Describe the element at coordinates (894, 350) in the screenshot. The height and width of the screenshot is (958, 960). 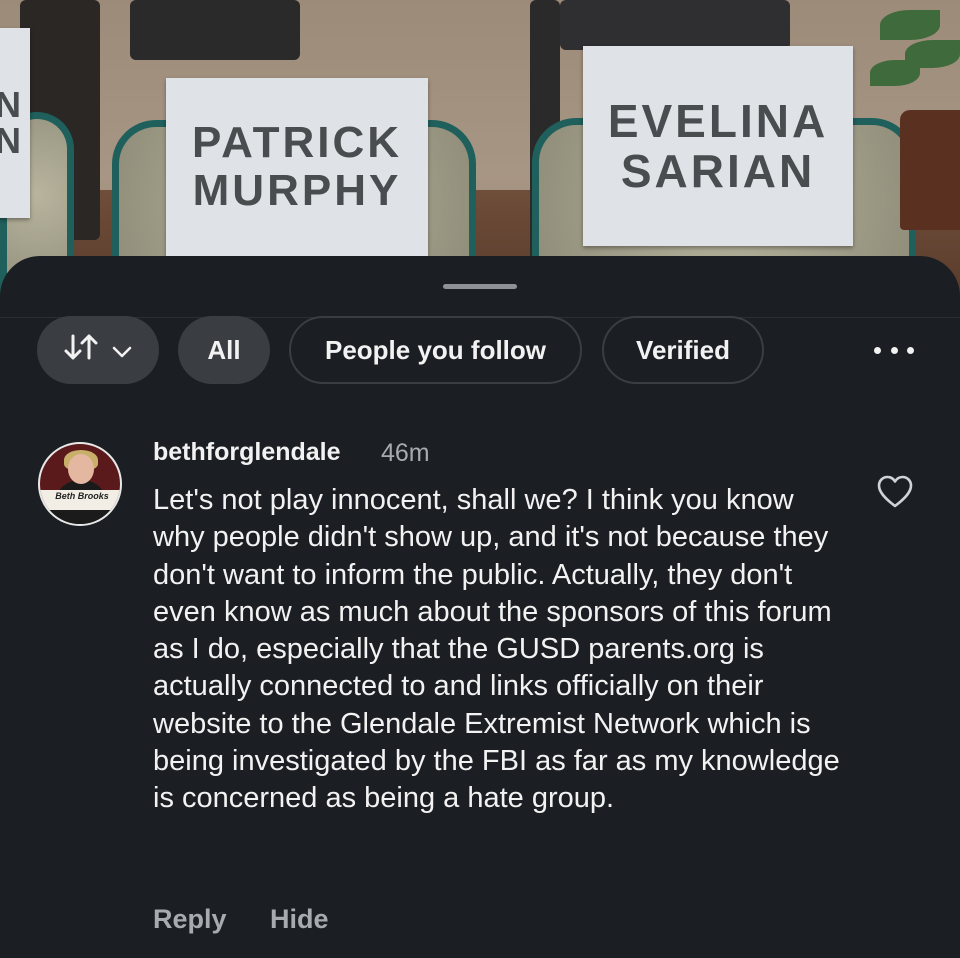
I see `more-options-icon` at that location.